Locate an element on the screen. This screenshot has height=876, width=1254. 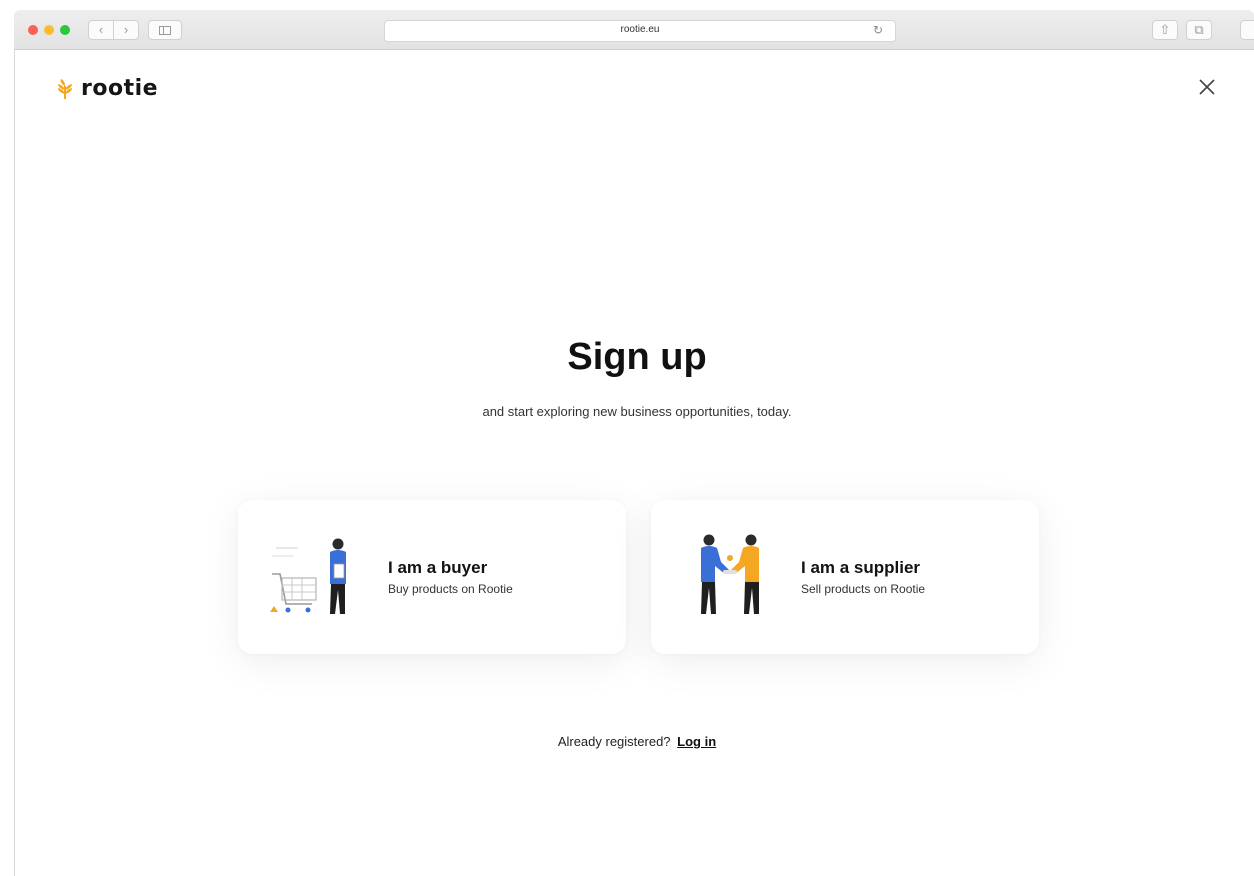
forward-button: › is located at coordinates (126, 30).